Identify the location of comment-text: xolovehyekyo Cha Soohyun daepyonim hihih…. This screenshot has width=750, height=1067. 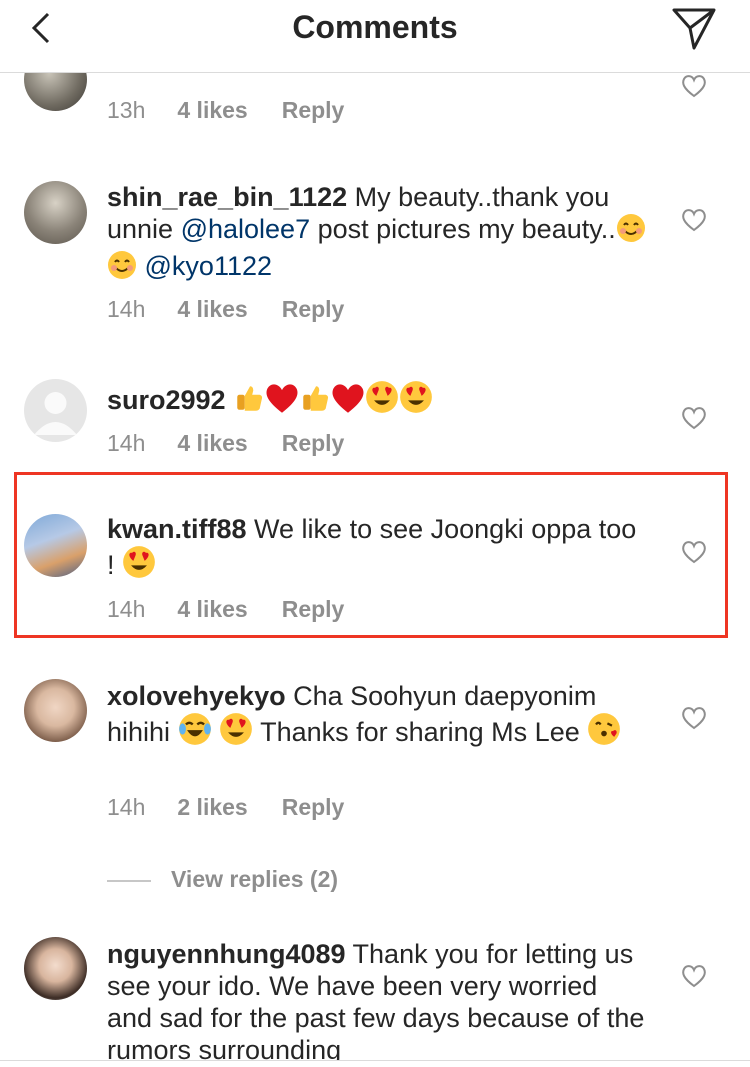
(377, 716).